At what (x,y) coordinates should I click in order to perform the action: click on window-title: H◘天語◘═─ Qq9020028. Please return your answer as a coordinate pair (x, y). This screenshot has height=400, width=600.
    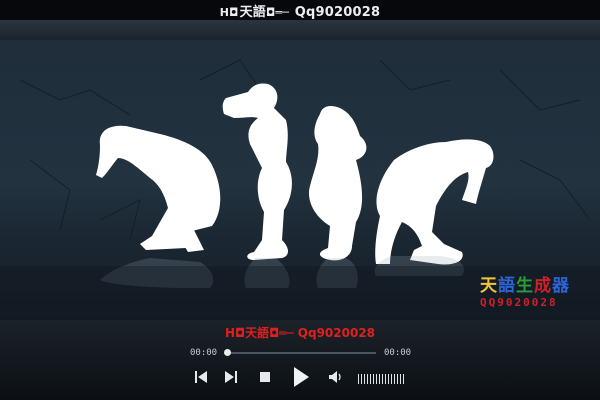
    Looking at the image, I should click on (300, 10).